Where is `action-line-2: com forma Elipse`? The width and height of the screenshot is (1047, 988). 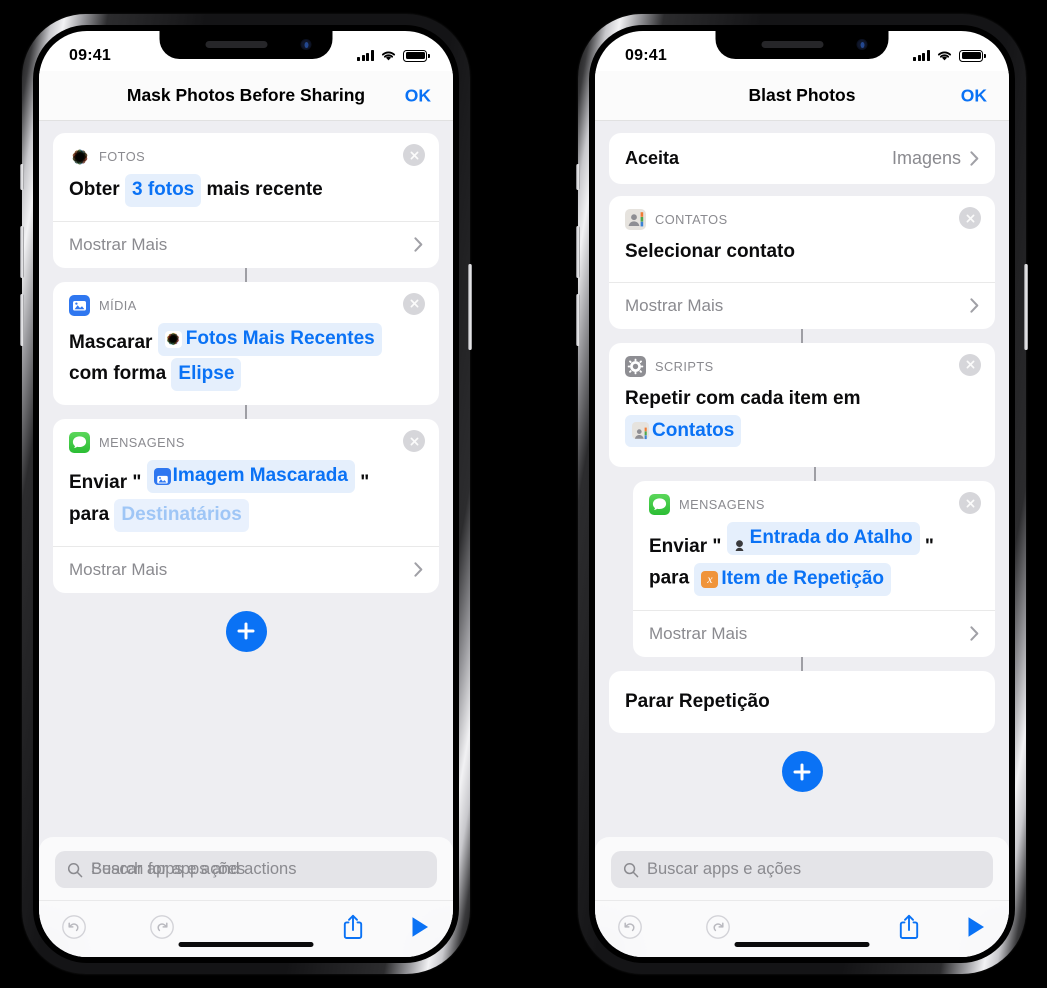
action-line-2: com forma Elipse is located at coordinates (246, 375).